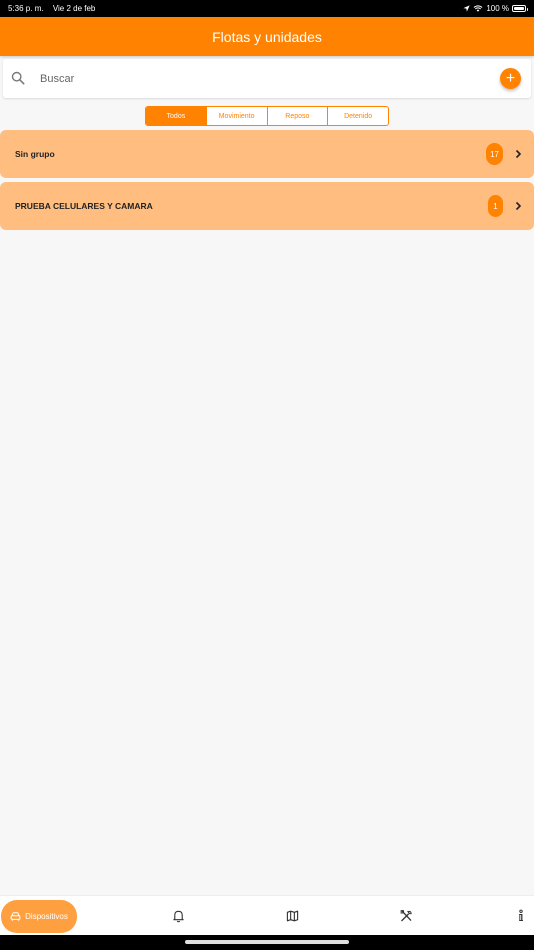  I want to click on info-icon, so click(521, 916).